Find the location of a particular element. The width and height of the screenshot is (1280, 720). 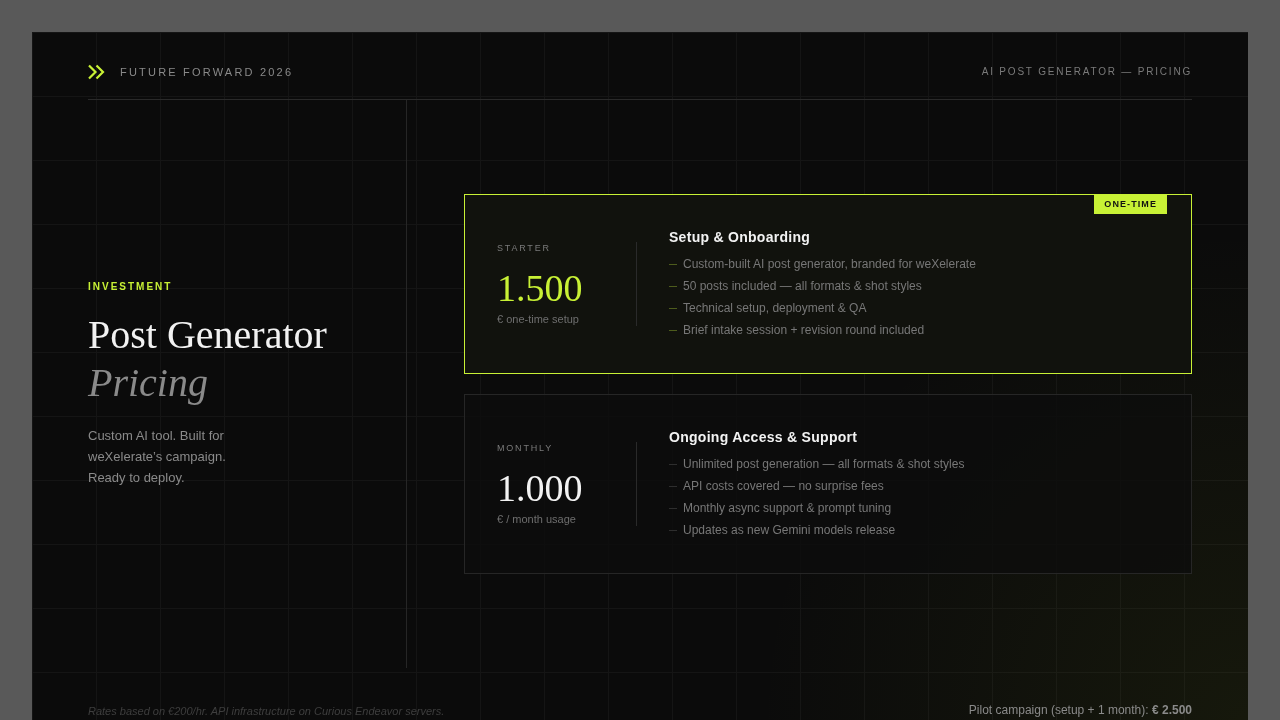

tier-label: MONTHLY is located at coordinates (525, 448).